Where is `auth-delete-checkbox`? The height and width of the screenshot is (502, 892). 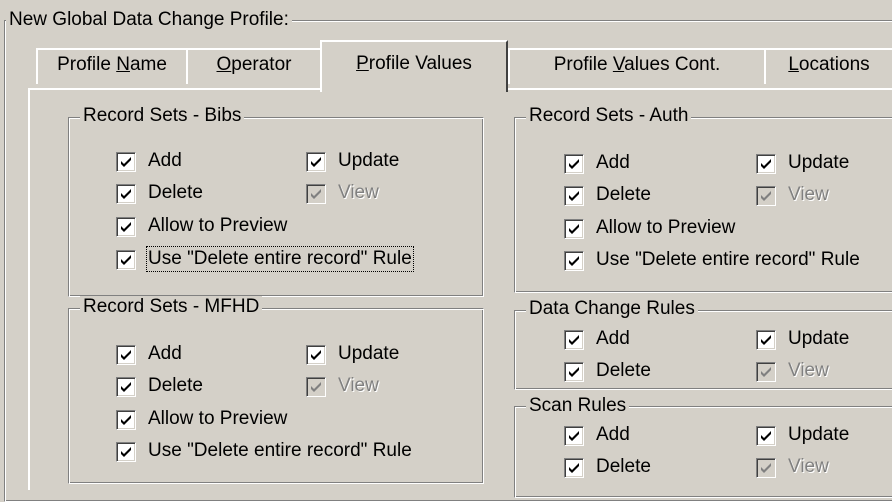 auth-delete-checkbox is located at coordinates (574, 196).